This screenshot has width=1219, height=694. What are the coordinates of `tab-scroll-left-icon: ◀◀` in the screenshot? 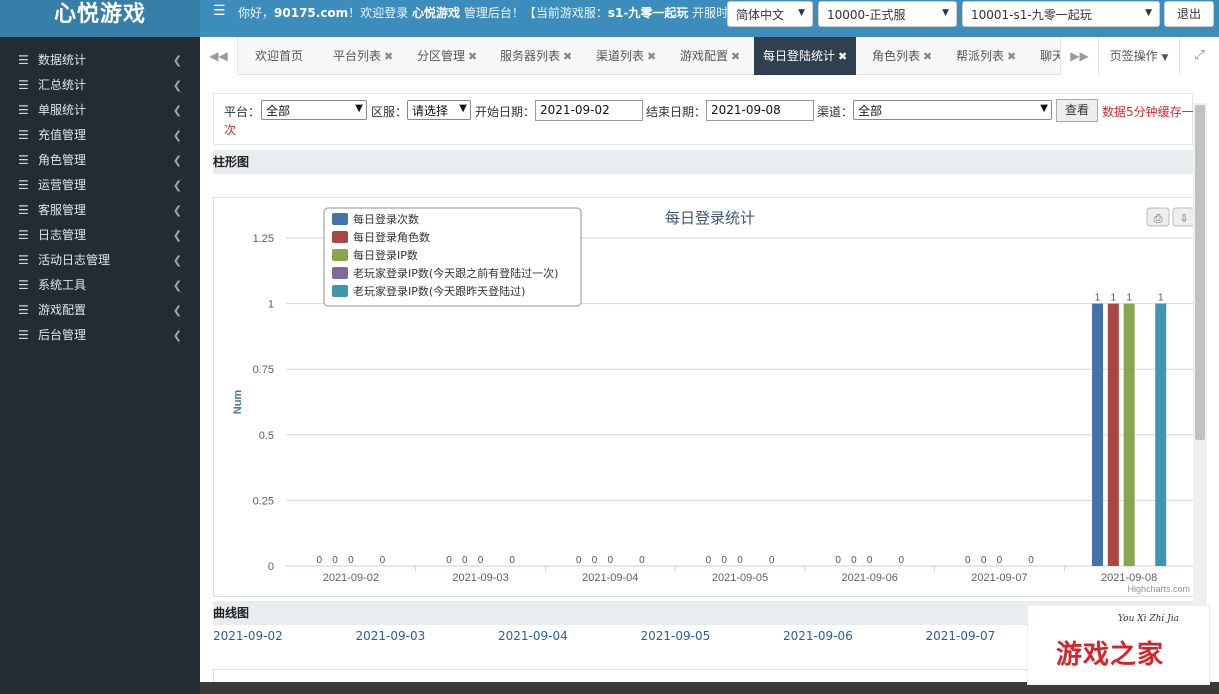 It's located at (219, 56).